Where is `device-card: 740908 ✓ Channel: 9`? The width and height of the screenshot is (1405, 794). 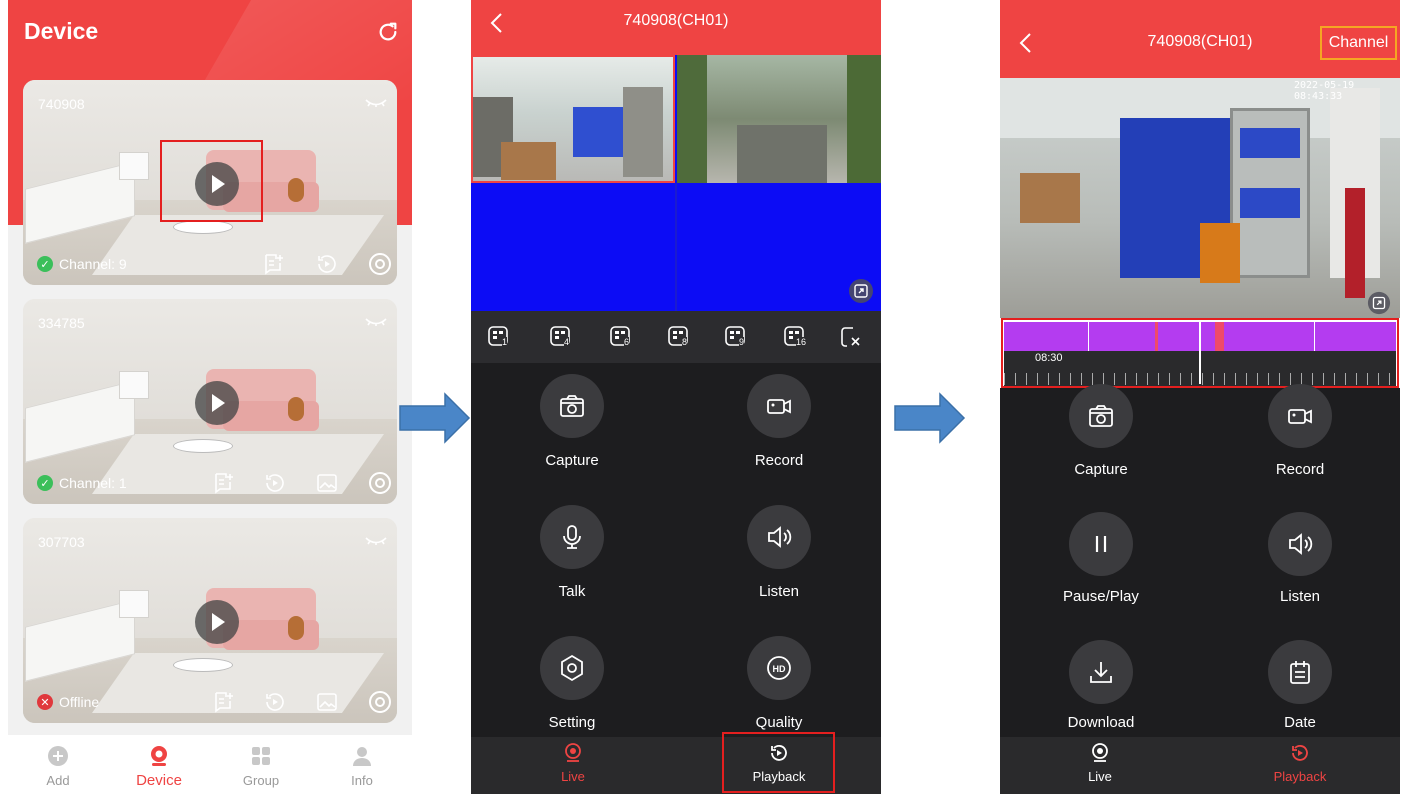
device-card: 740908 ✓ Channel: 9 is located at coordinates (210, 182).